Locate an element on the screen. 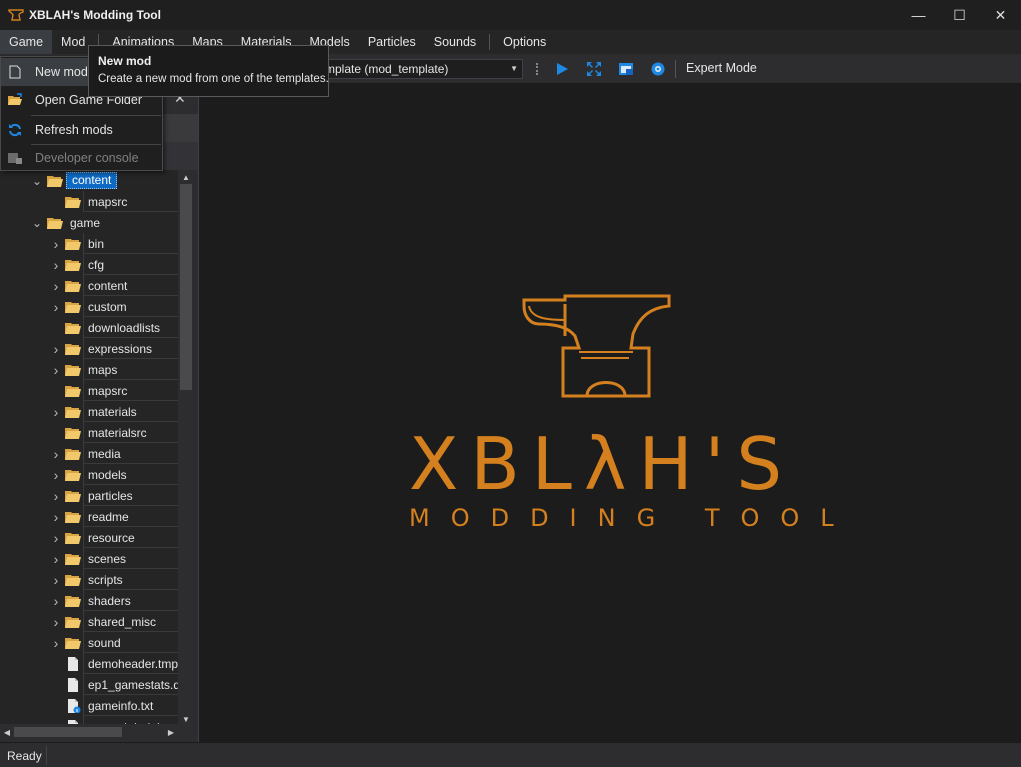 The width and height of the screenshot is (1021, 767). tree-row: › shared_misc is located at coordinates (89, 621).